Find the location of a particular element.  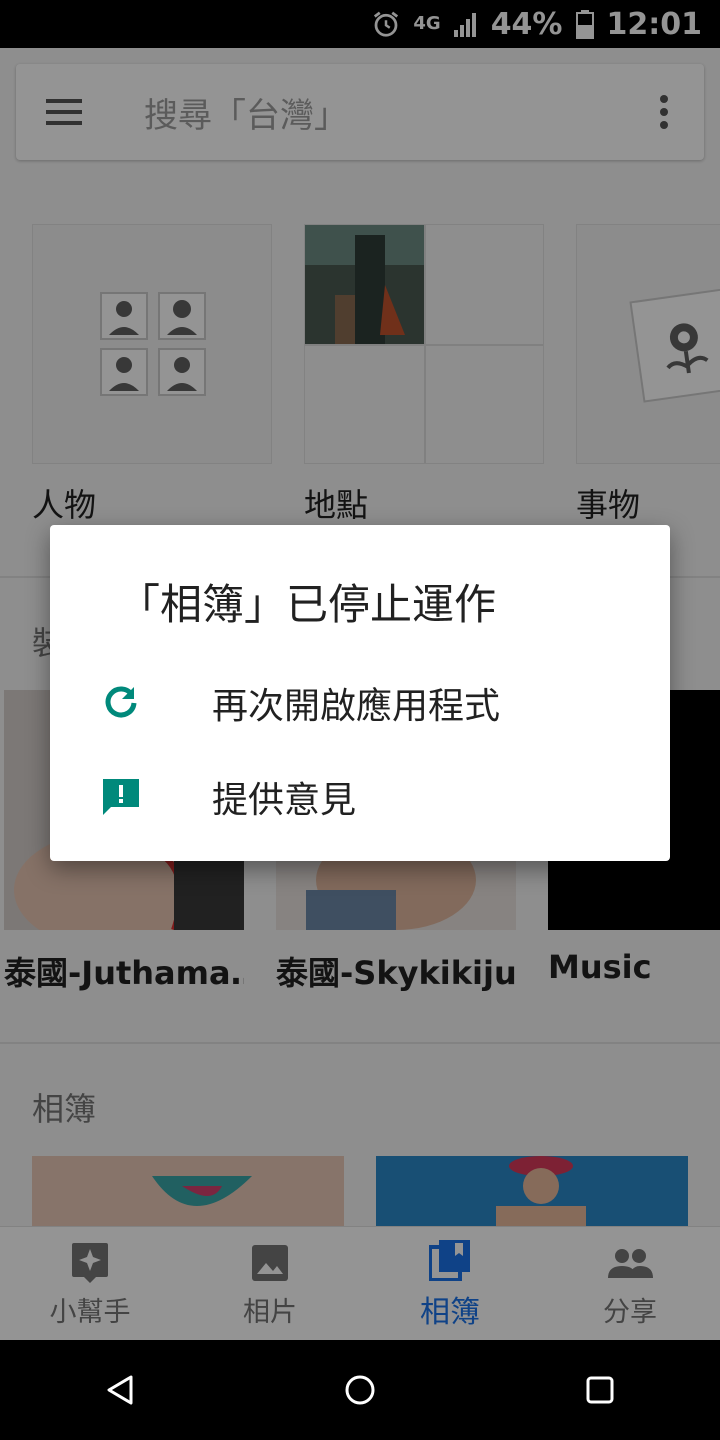

reopen-app-label: 再次開啟應用程式 is located at coordinates (356, 706).